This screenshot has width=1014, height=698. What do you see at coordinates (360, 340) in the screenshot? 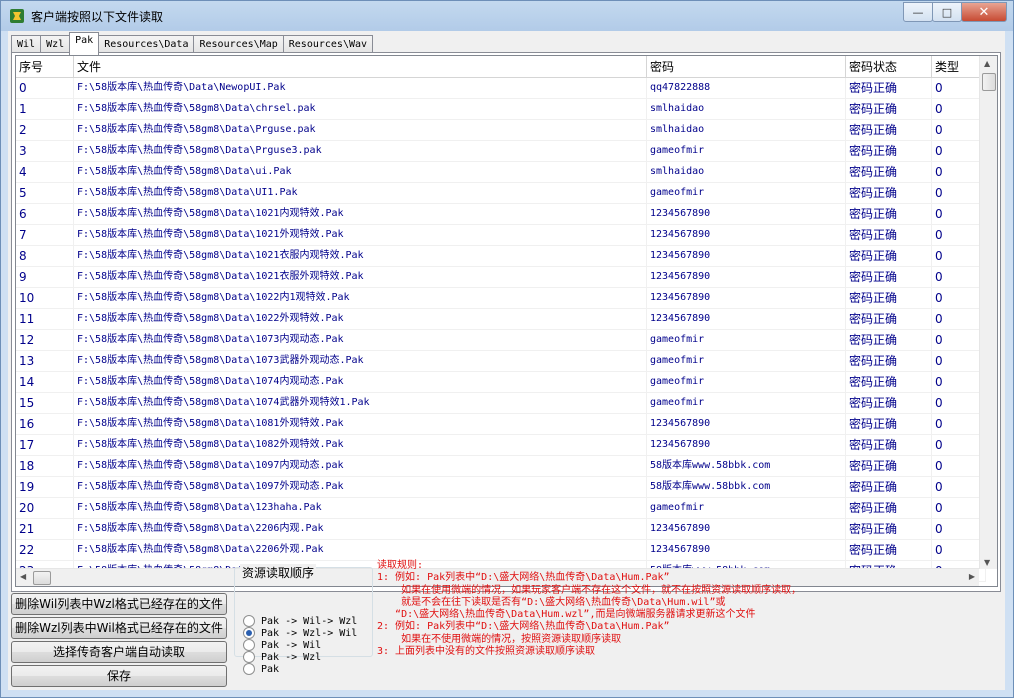
I see `row-file: F:\58版本库\热血传奇\58gm8\Data\1073内观动态.Pak` at bounding box center [360, 340].